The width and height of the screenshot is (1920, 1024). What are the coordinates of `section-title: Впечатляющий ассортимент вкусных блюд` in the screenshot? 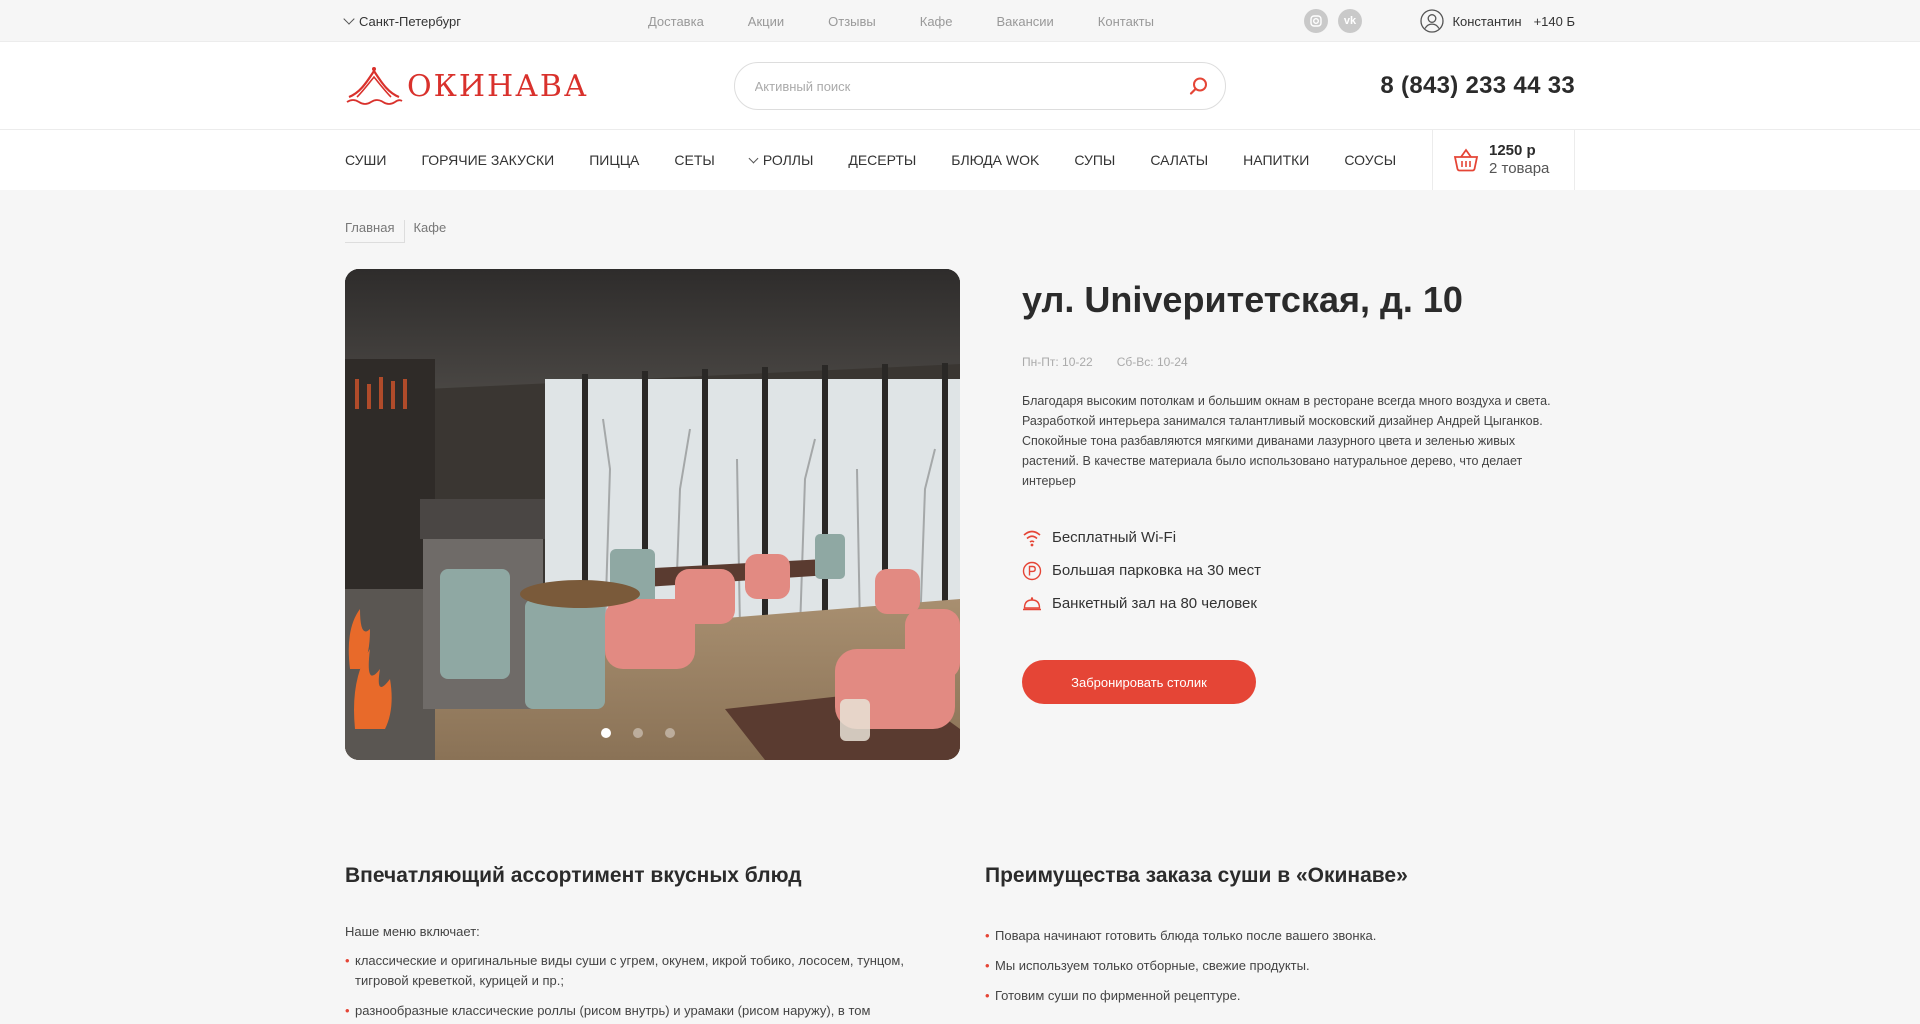 It's located at (573, 875).